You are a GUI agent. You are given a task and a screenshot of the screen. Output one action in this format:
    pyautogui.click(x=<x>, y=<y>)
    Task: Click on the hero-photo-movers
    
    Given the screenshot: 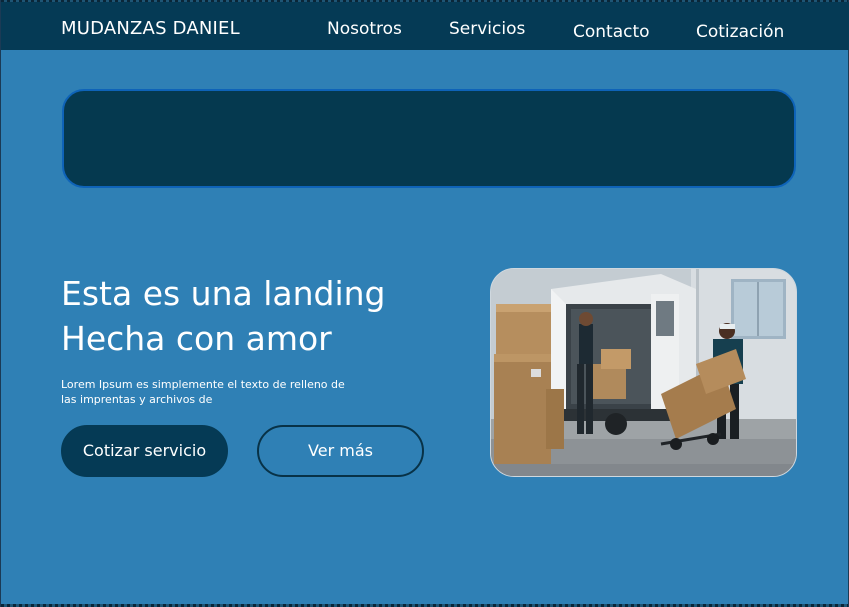 What is the action you would take?
    pyautogui.click(x=643, y=372)
    